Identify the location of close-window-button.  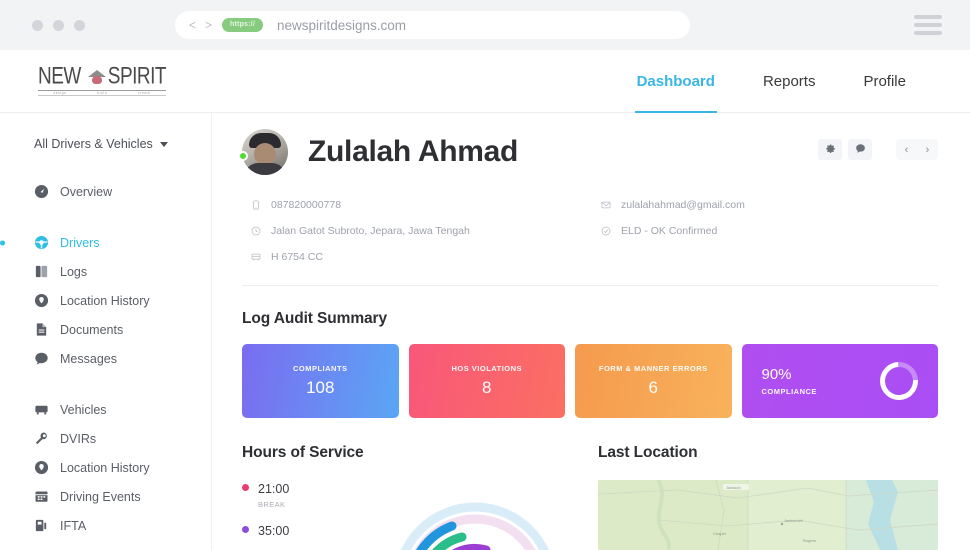
(37, 25).